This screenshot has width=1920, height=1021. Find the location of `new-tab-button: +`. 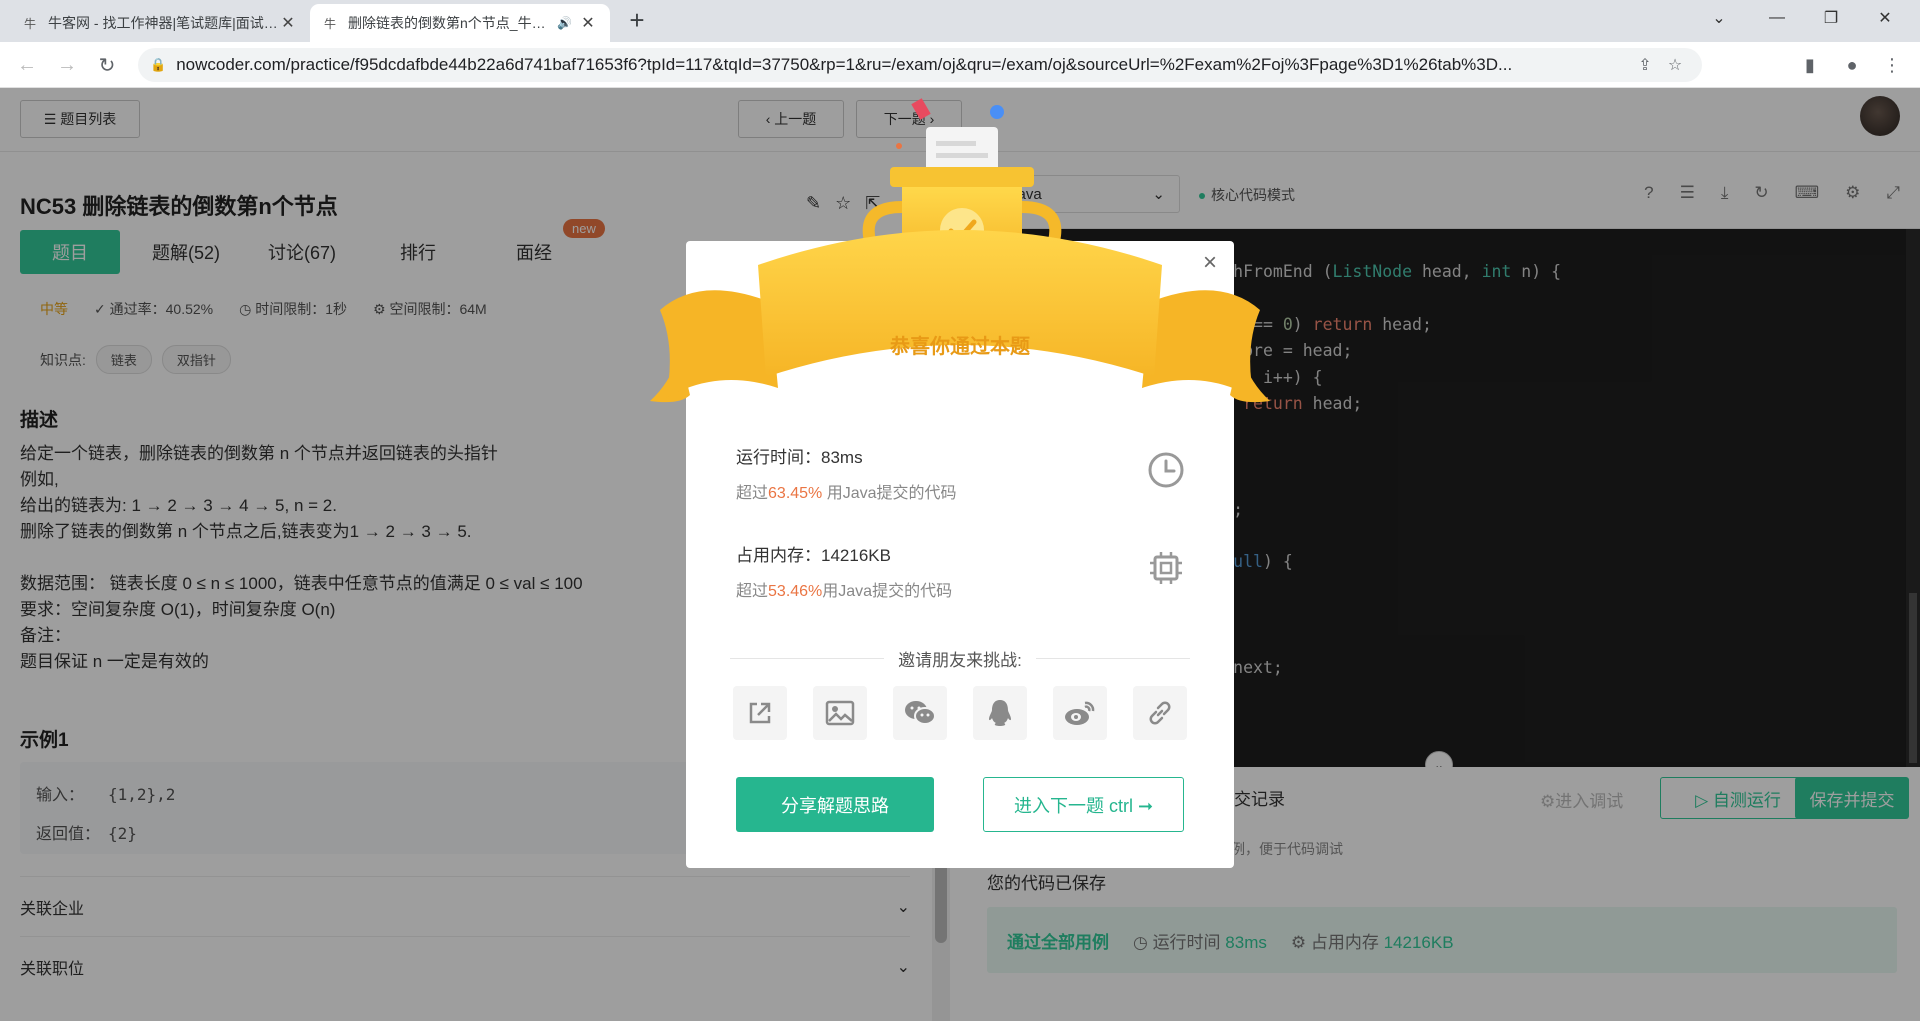

new-tab-button: + is located at coordinates (637, 21).